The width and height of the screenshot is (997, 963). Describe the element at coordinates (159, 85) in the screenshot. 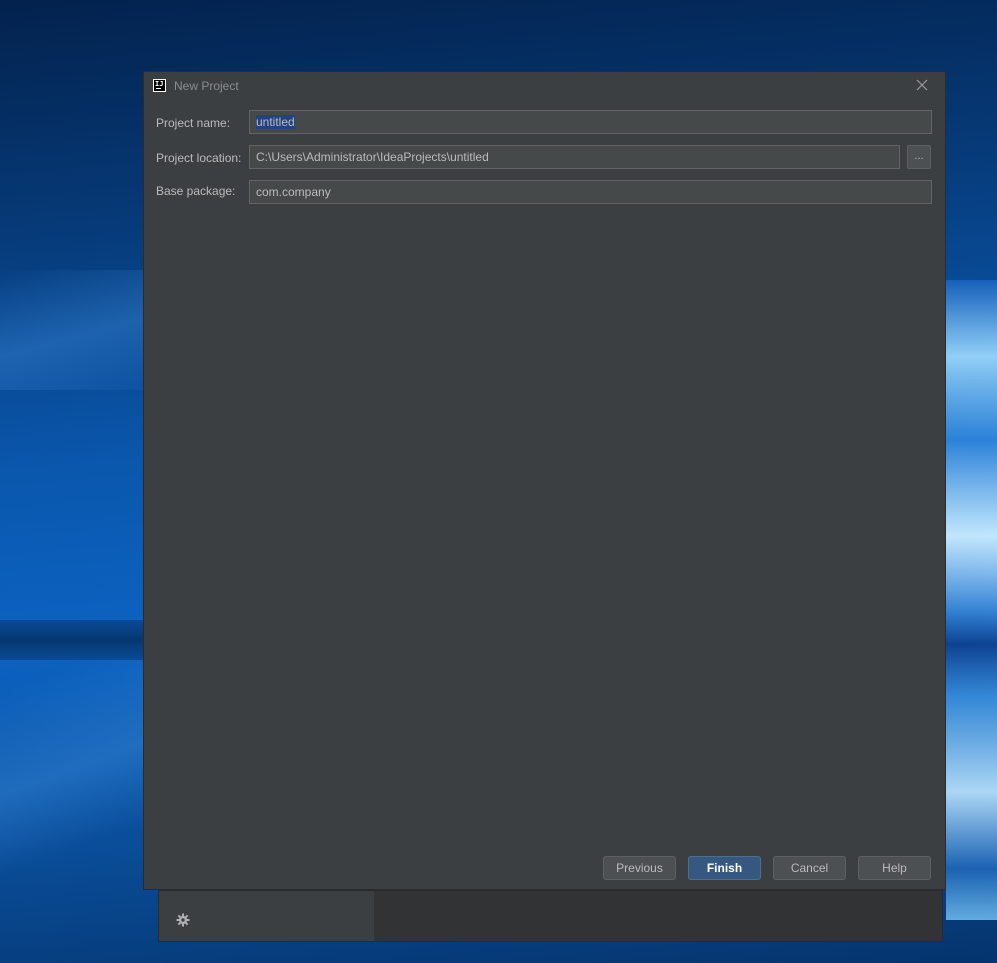

I see `intellij-idea-icon: IJ` at that location.